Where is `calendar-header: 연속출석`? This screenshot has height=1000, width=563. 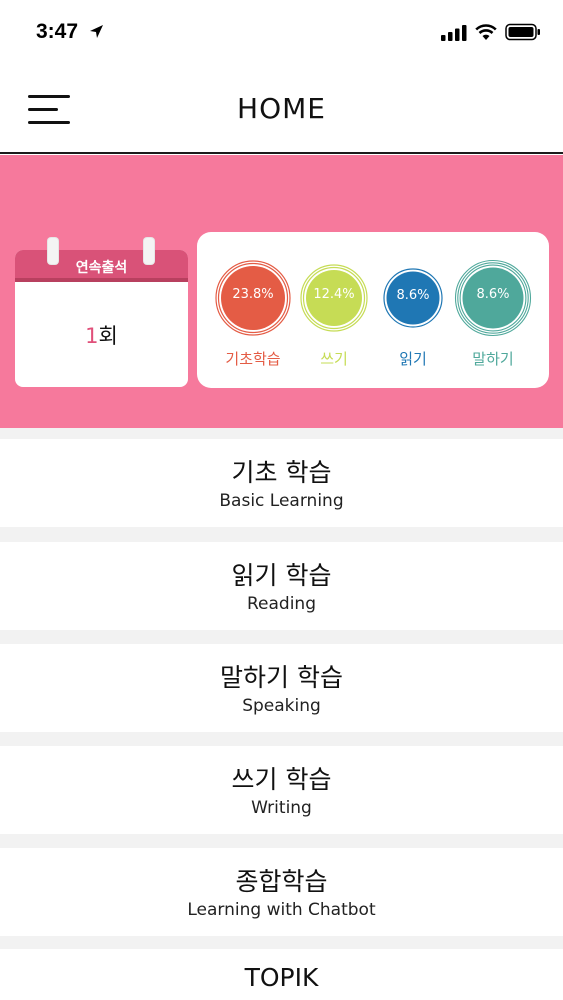 calendar-header: 연속출석 is located at coordinates (101, 266).